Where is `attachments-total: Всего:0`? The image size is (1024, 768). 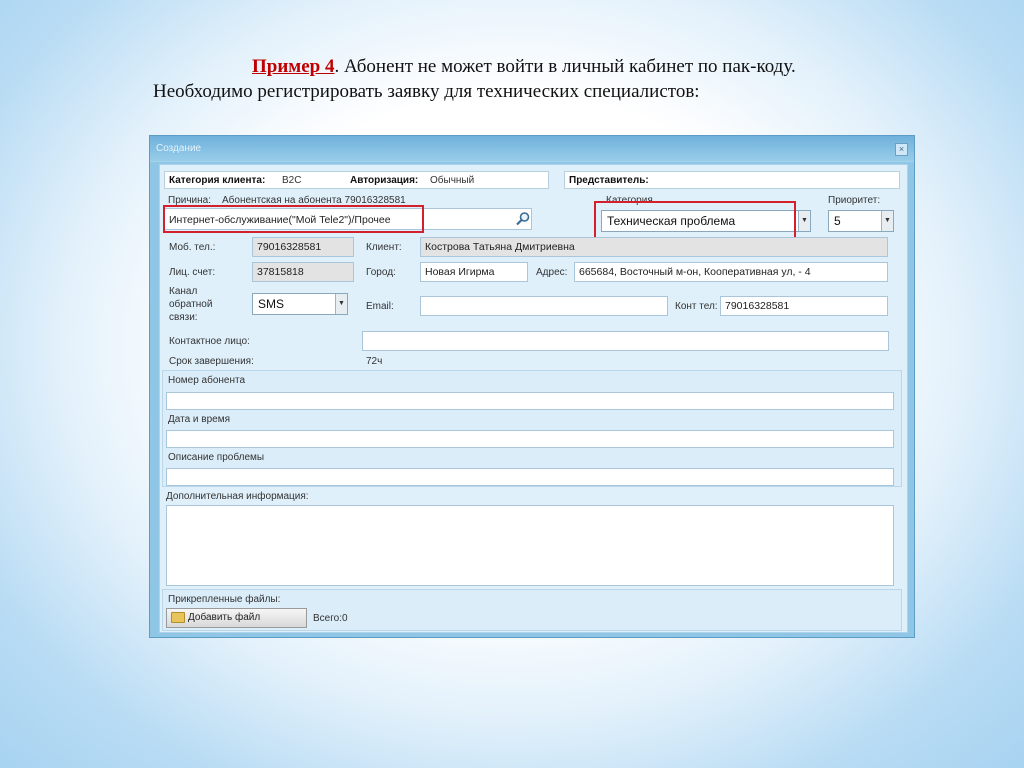
attachments-total: Всего:0 is located at coordinates (330, 618).